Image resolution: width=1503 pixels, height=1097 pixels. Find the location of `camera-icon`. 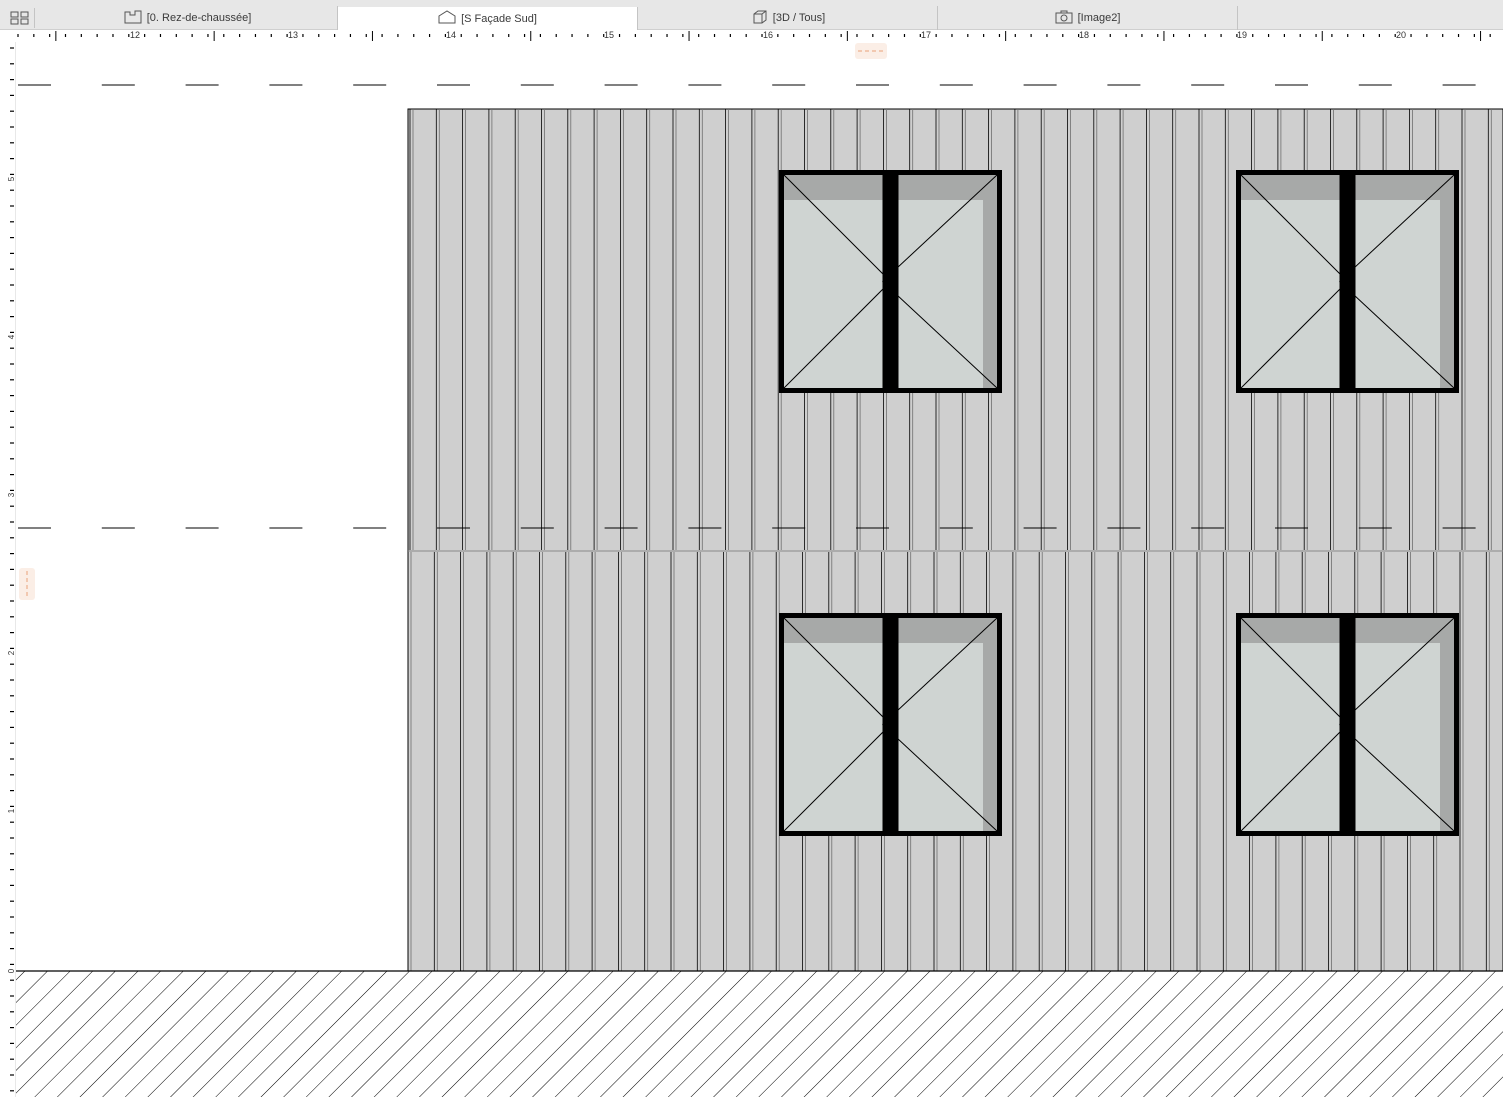

camera-icon is located at coordinates (1064, 18).